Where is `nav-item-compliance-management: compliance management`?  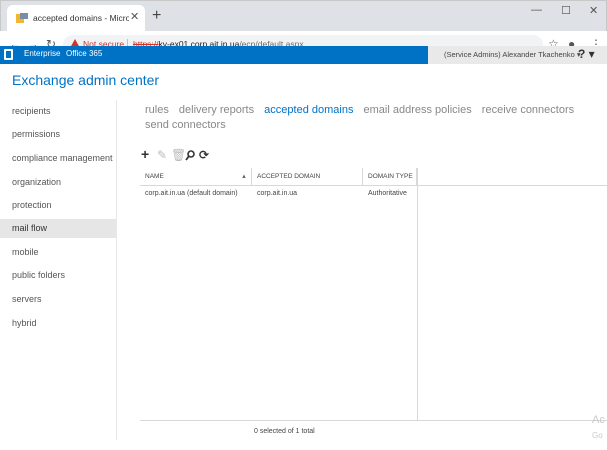
nav-item-compliance-management: compliance management is located at coordinates (58, 158).